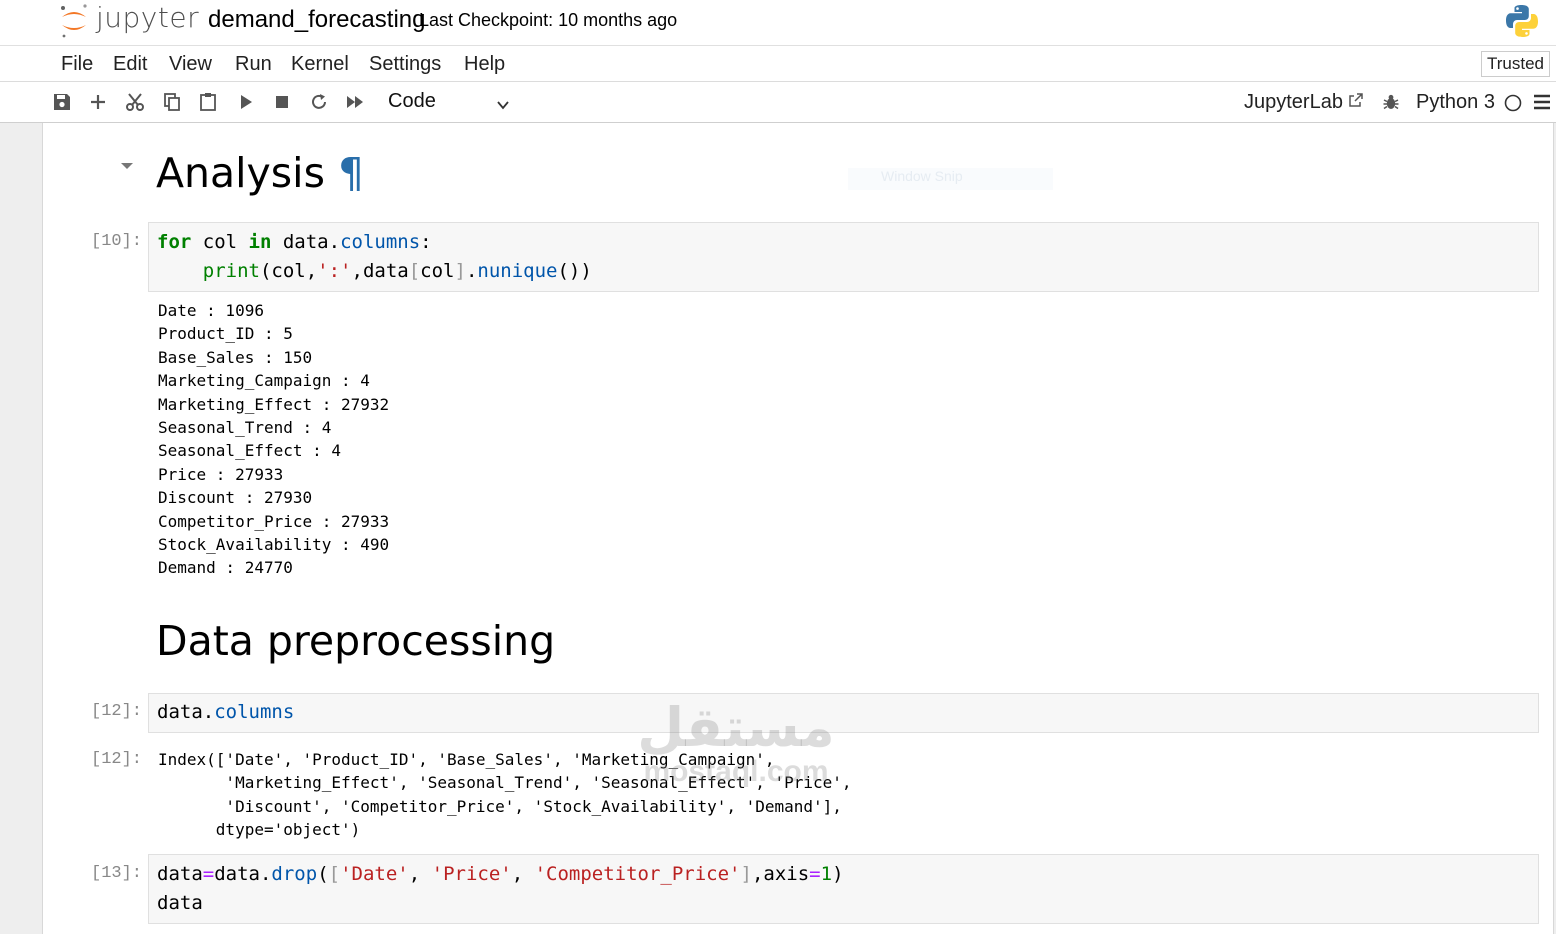 The image size is (1556, 934). Describe the element at coordinates (250, 451) in the screenshot. I see `output-line: Seasonal_Effect : 4` at that location.